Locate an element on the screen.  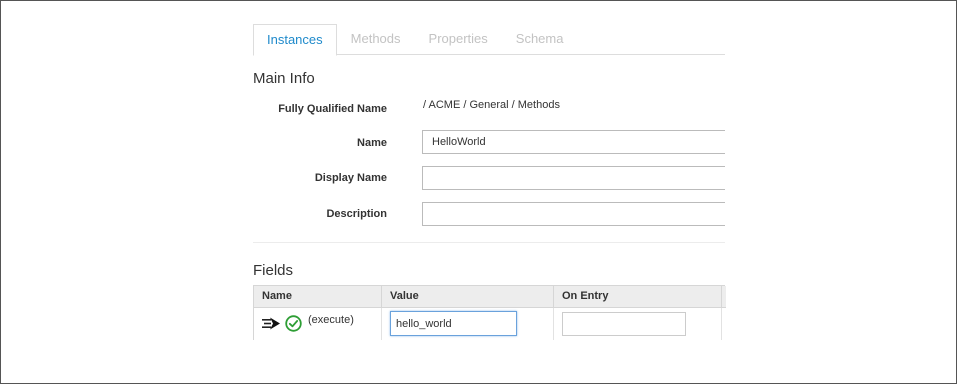
column-header-on-entry: On Entry is located at coordinates (638, 296).